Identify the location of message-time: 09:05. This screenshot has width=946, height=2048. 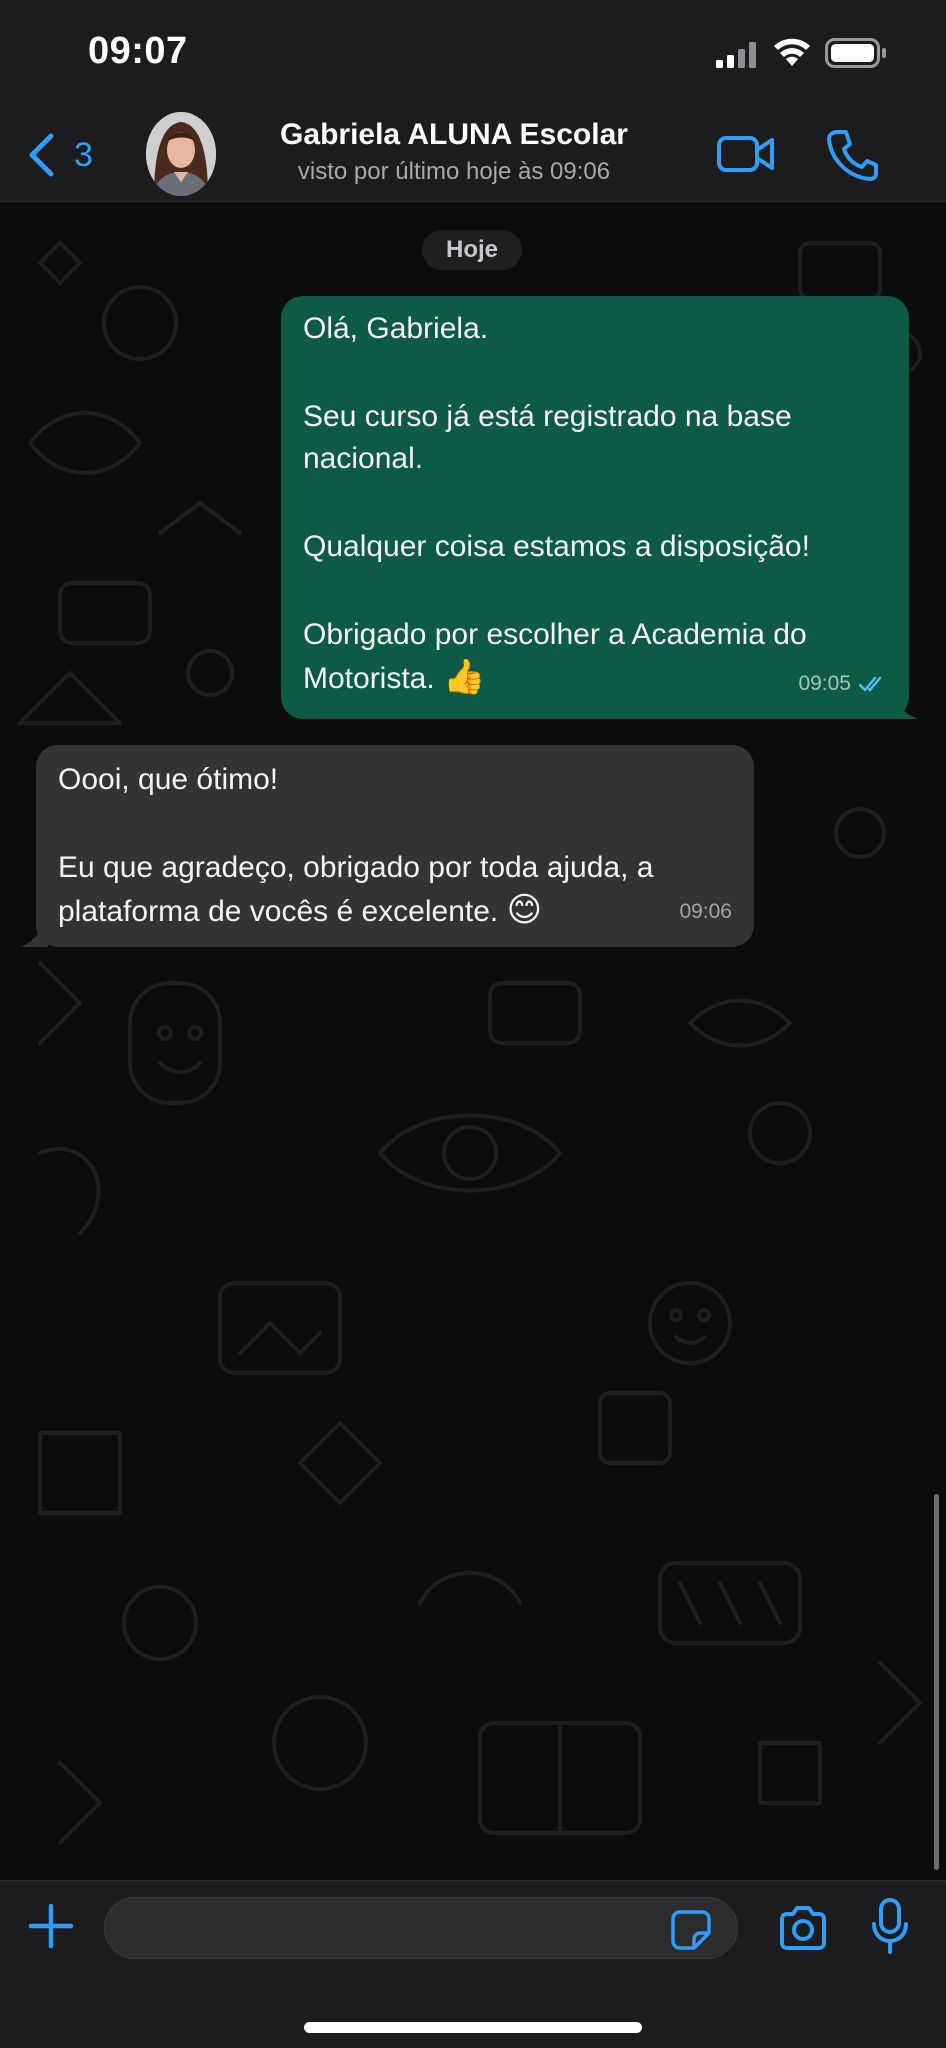
(824, 683).